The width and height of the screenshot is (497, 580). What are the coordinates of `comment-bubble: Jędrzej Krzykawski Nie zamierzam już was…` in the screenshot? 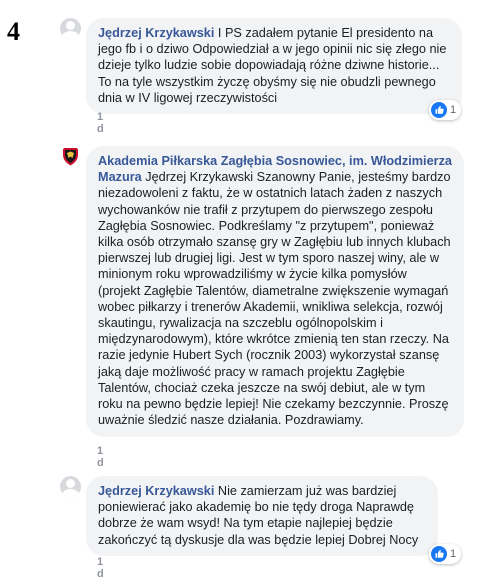 It's located at (262, 516).